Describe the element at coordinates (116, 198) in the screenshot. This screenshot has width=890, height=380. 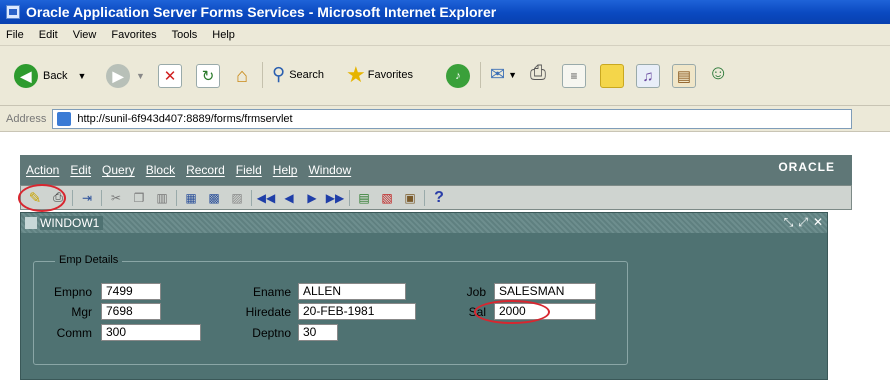
I see `cut-icon: ✂` at that location.